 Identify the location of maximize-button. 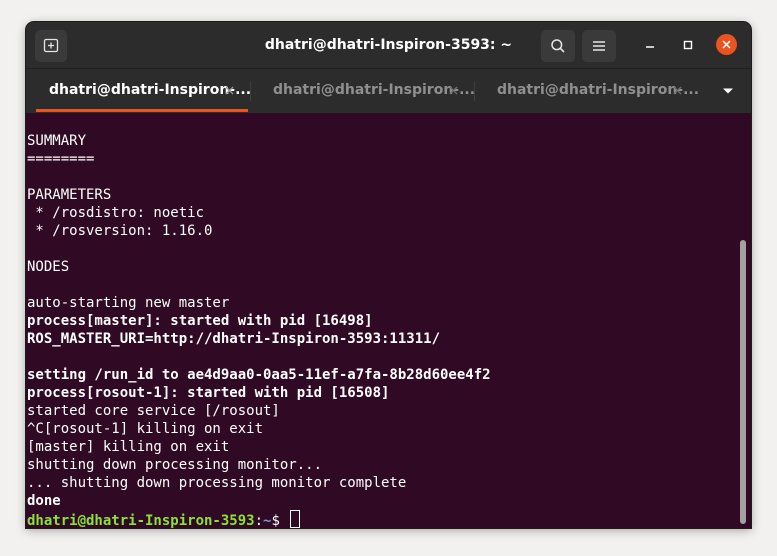
(688, 45).